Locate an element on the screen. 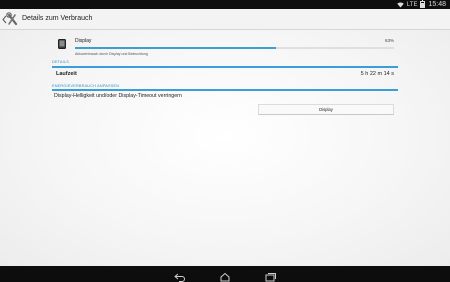 The width and height of the screenshot is (450, 282). detail-row-runtime: Laufzeit 5 h 22 m 14 s is located at coordinates (225, 75).